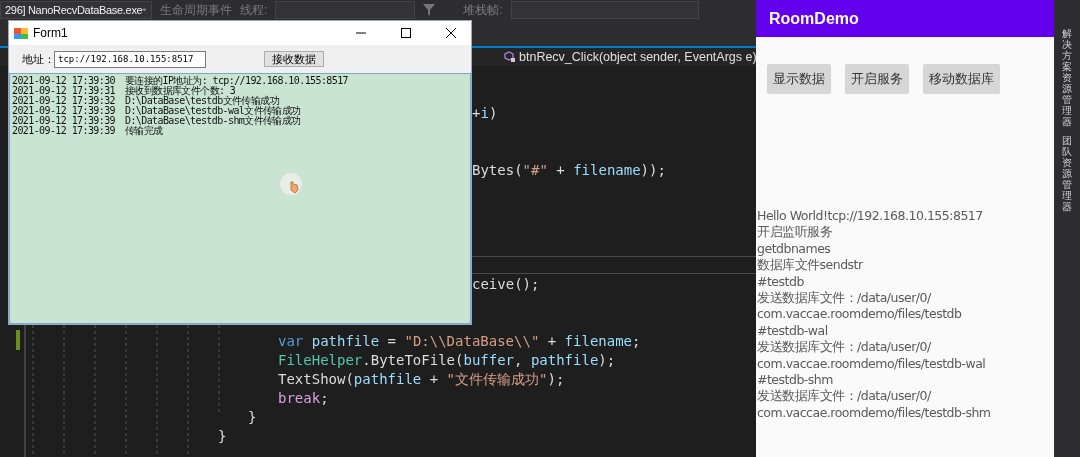 This screenshot has height=457, width=1080. What do you see at coordinates (63, 91) in the screenshot?
I see `log-time: 2021-09-12 17:39:31` at bounding box center [63, 91].